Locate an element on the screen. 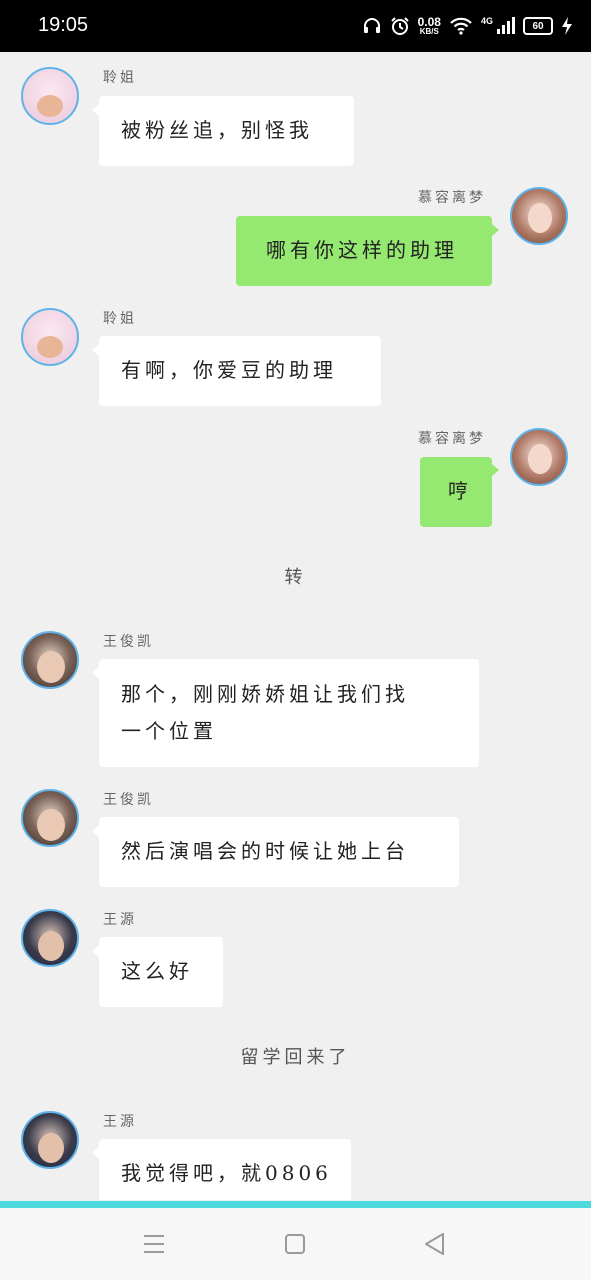 The height and width of the screenshot is (1280, 591). status-bar: 19:05 0.08 KB/S 4G 60 is located at coordinates (295, 26).